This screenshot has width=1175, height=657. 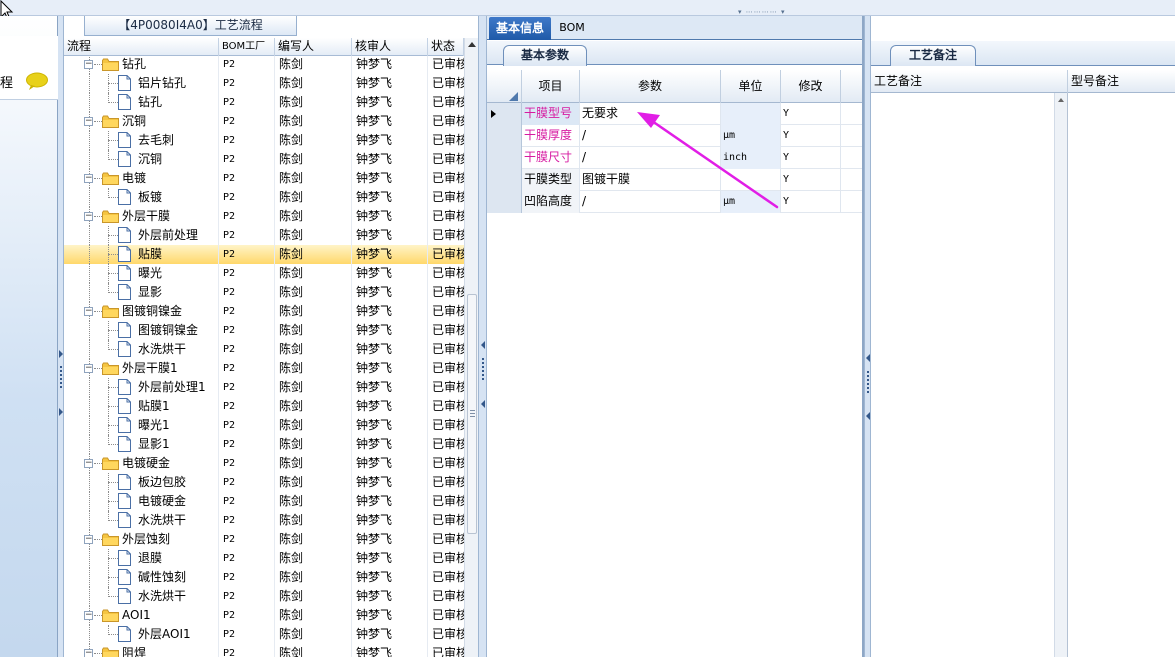 What do you see at coordinates (141, 159) in the screenshot?
I see `tree-node: 沉铜` at bounding box center [141, 159].